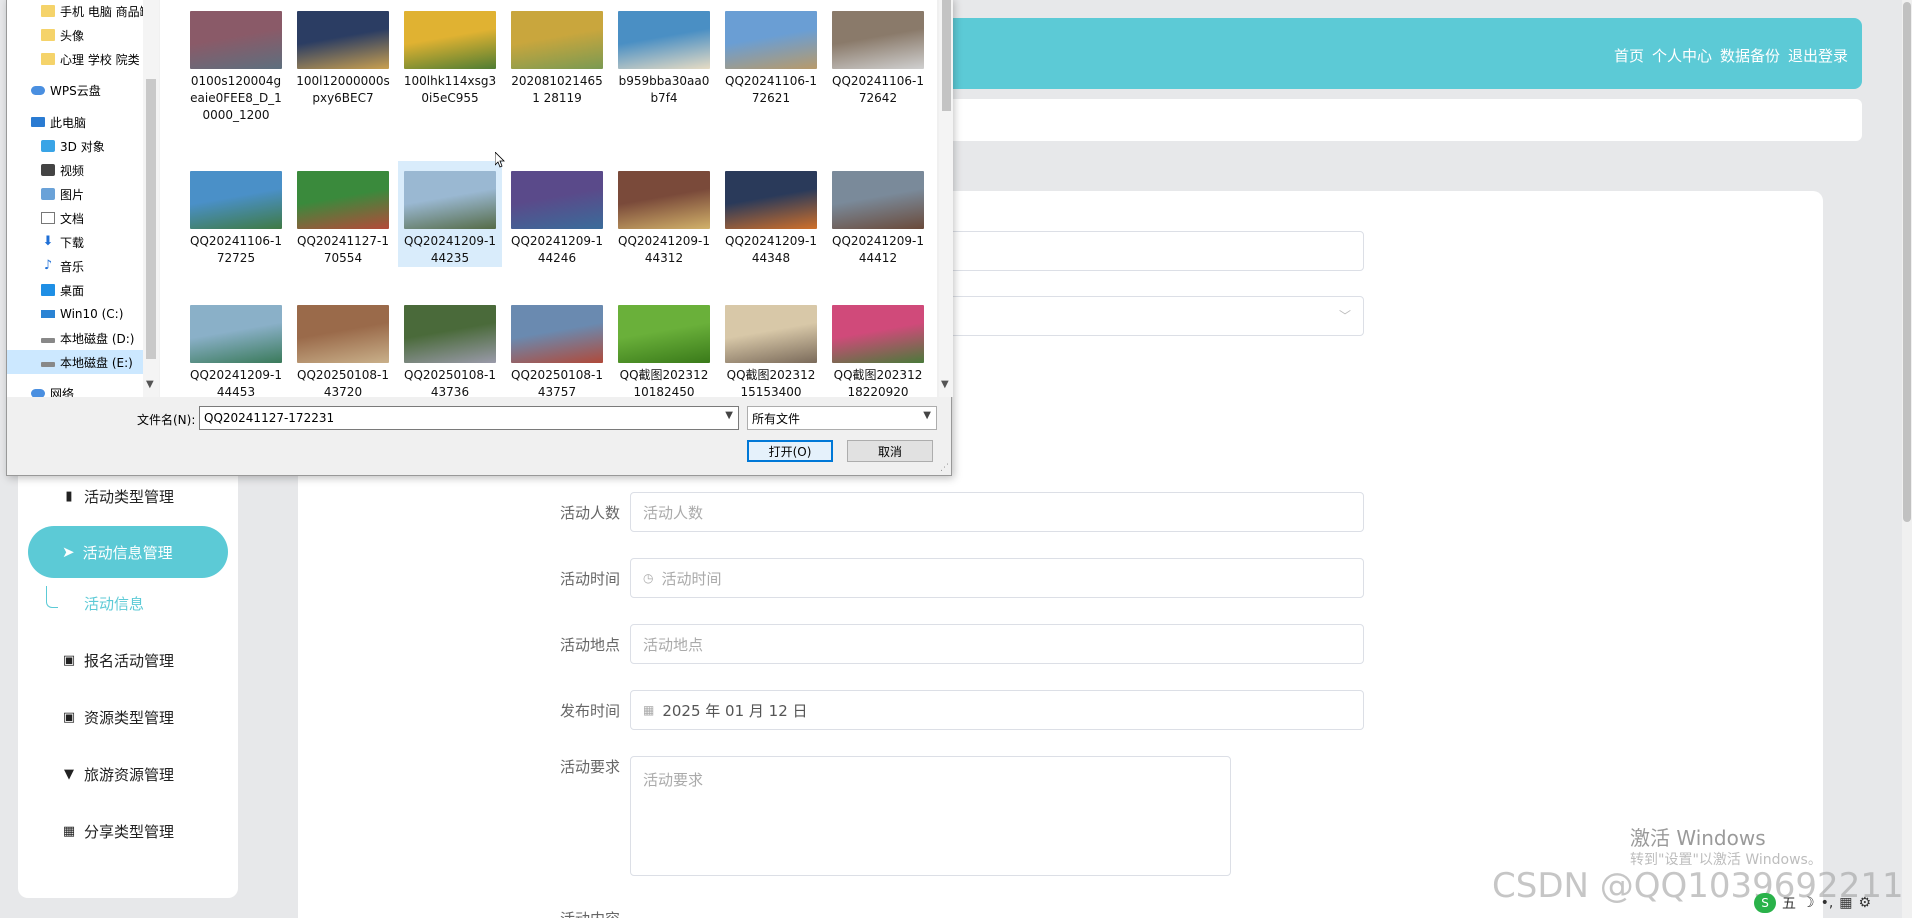  What do you see at coordinates (878, 89) in the screenshot?
I see `file-name: QQ20241106-172642` at bounding box center [878, 89].